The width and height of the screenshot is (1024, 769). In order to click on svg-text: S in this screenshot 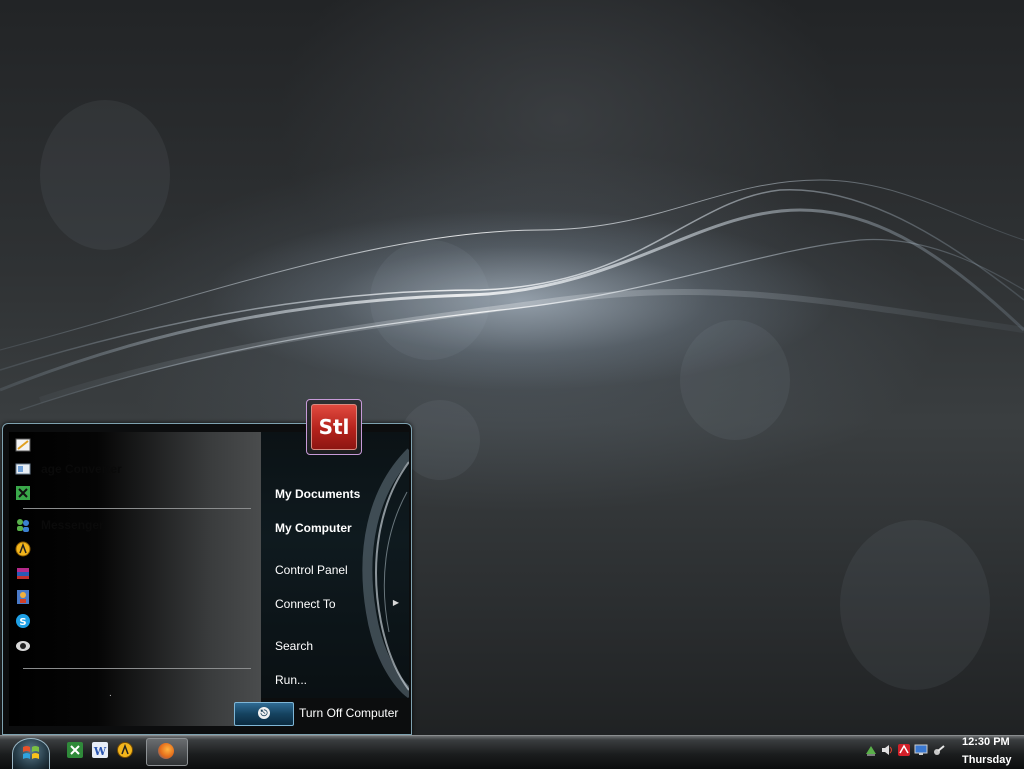, I will do `click(22, 622)`.